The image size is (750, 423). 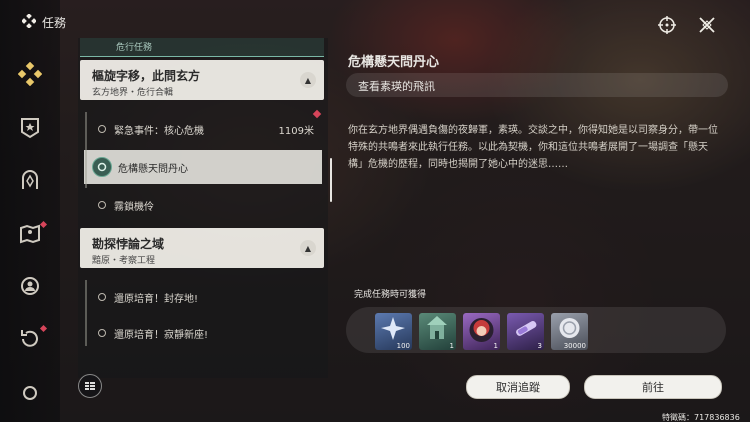 What do you see at coordinates (203, 167) in the screenshot?
I see `quest-item-selected: 危構懸天問丹心` at bounding box center [203, 167].